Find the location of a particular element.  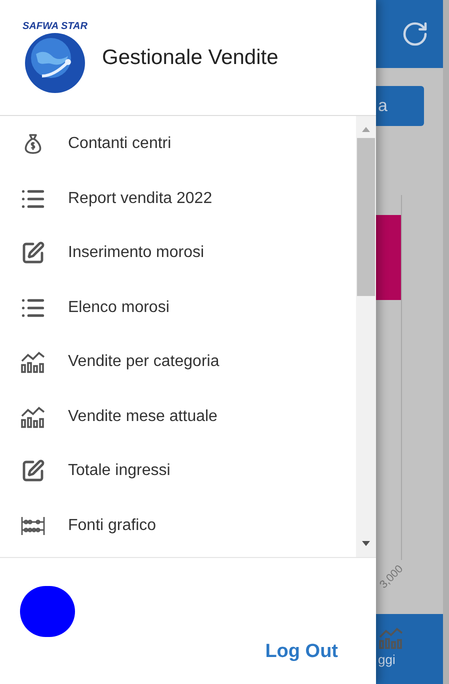

logout-button: Log Out is located at coordinates (301, 652).